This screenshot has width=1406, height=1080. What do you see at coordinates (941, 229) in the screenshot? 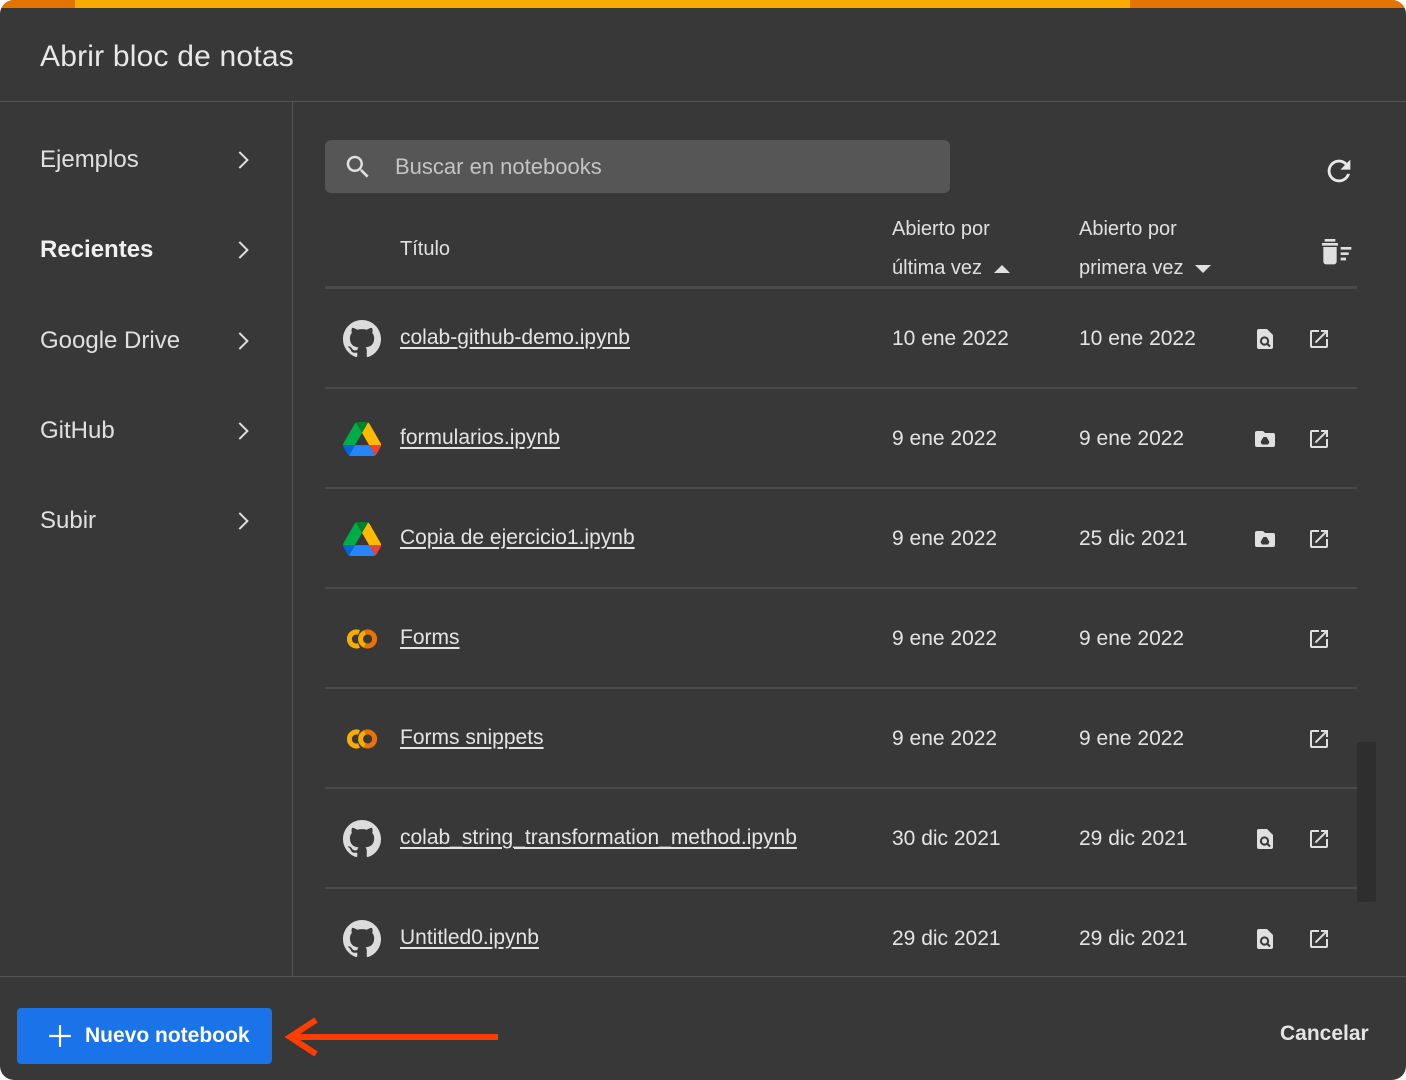
I see `column-last-opened-label: Abierto por` at bounding box center [941, 229].